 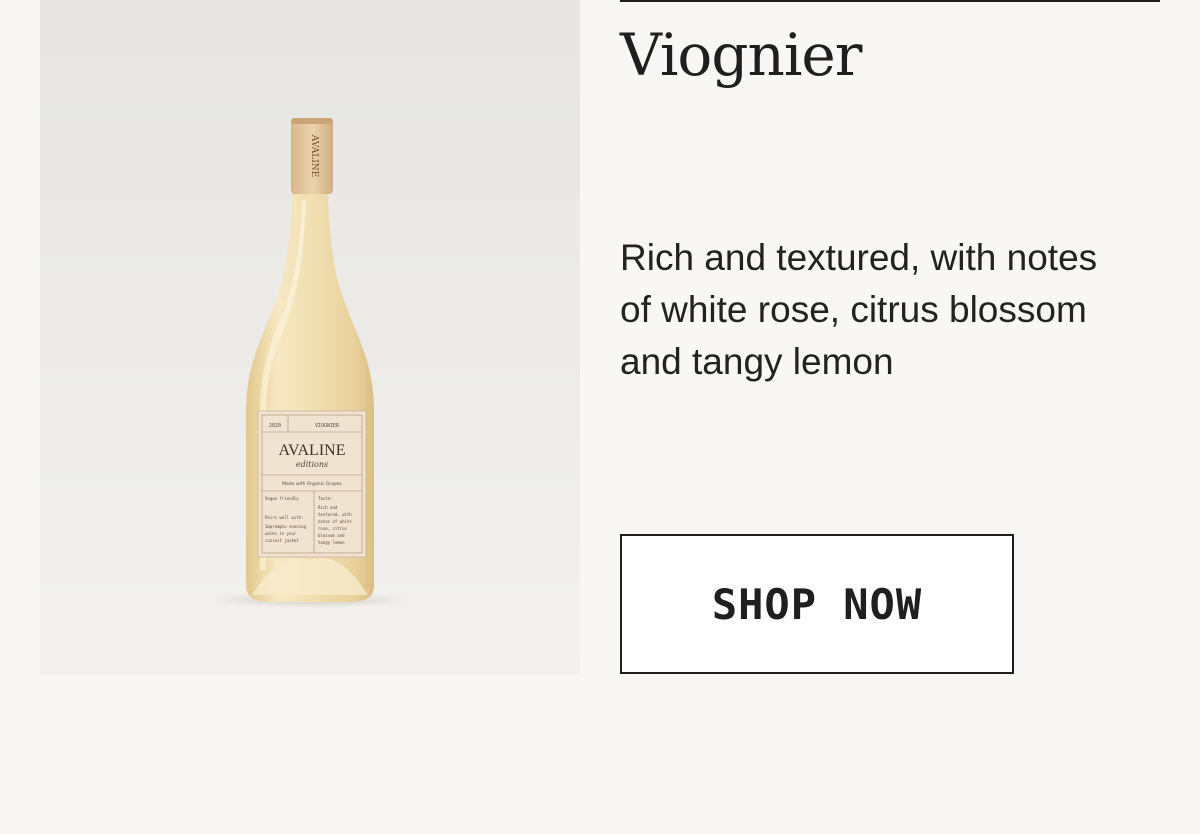 What do you see at coordinates (335, 514) in the screenshot?
I see `svg-text: textured, with` at bounding box center [335, 514].